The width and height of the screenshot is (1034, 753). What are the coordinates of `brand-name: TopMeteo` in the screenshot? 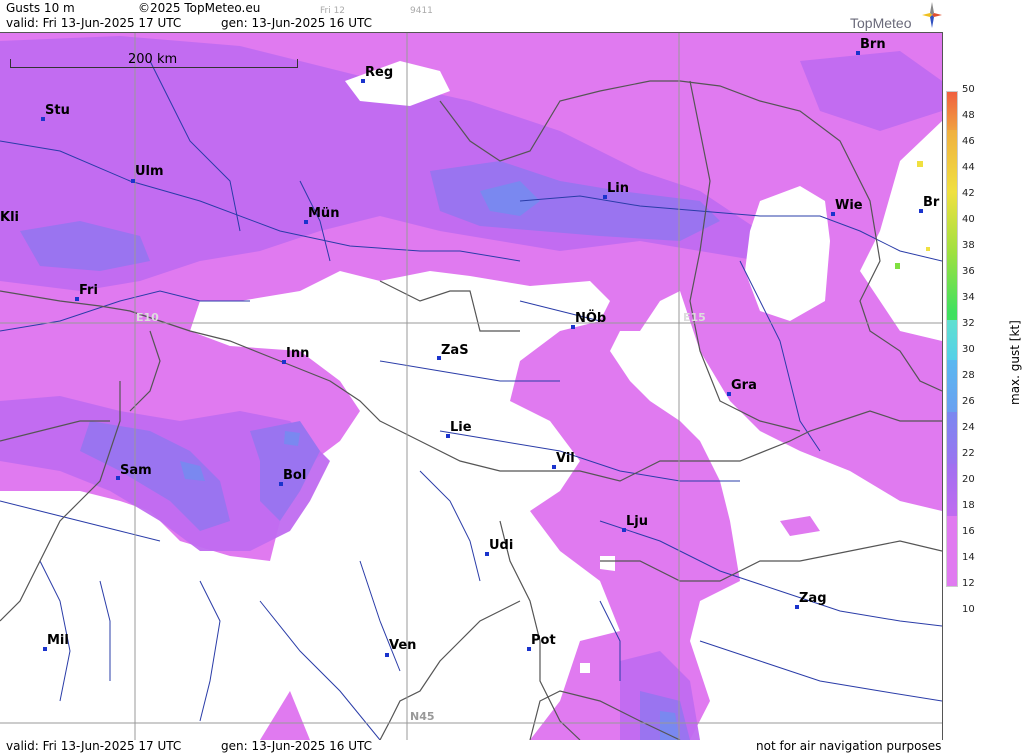 It's located at (881, 23).